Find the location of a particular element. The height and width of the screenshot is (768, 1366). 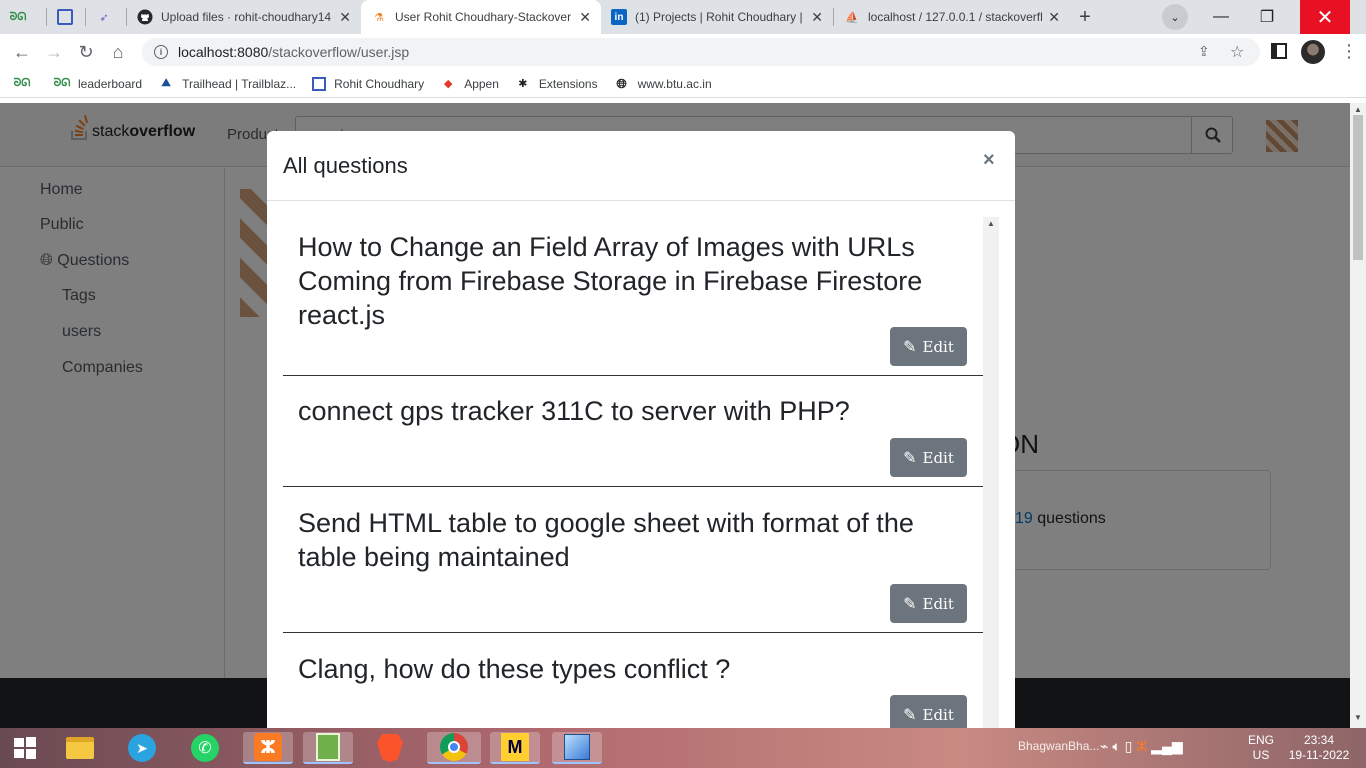

xampp-button: ⵣ is located at coordinates (268, 748).